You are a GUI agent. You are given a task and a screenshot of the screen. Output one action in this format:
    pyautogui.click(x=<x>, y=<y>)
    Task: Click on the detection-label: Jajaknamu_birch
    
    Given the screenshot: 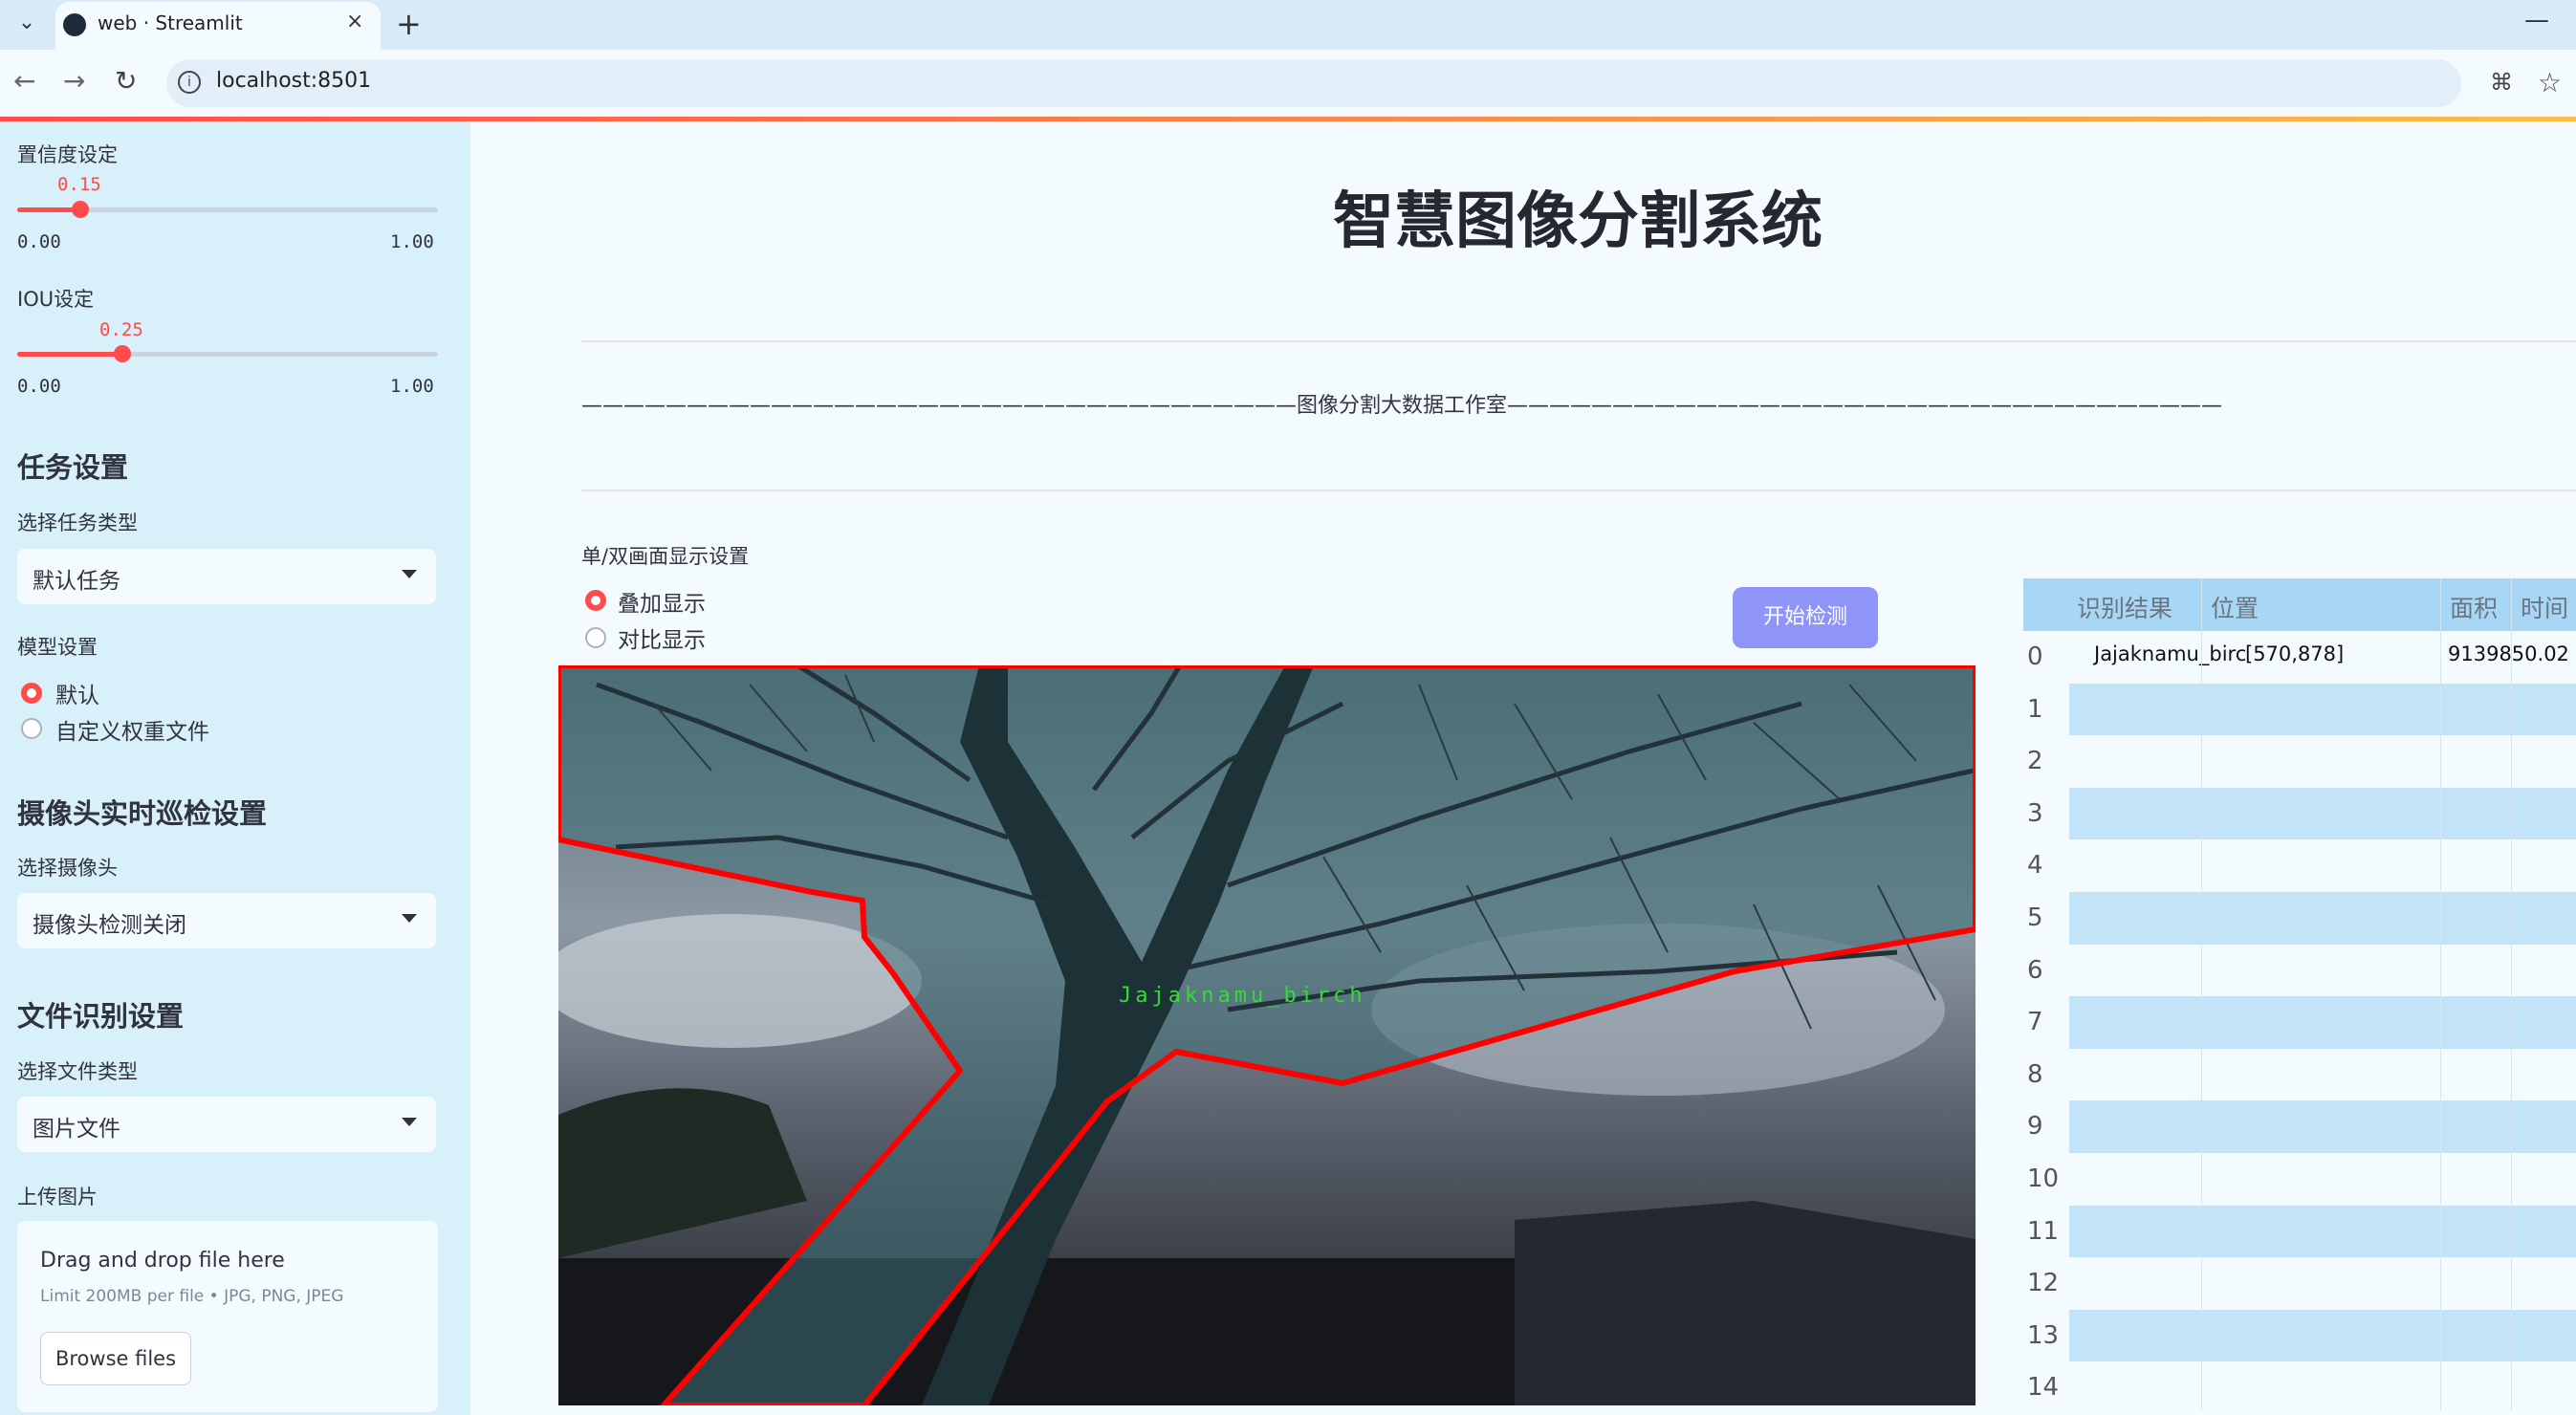 What is the action you would take?
    pyautogui.click(x=1242, y=996)
    